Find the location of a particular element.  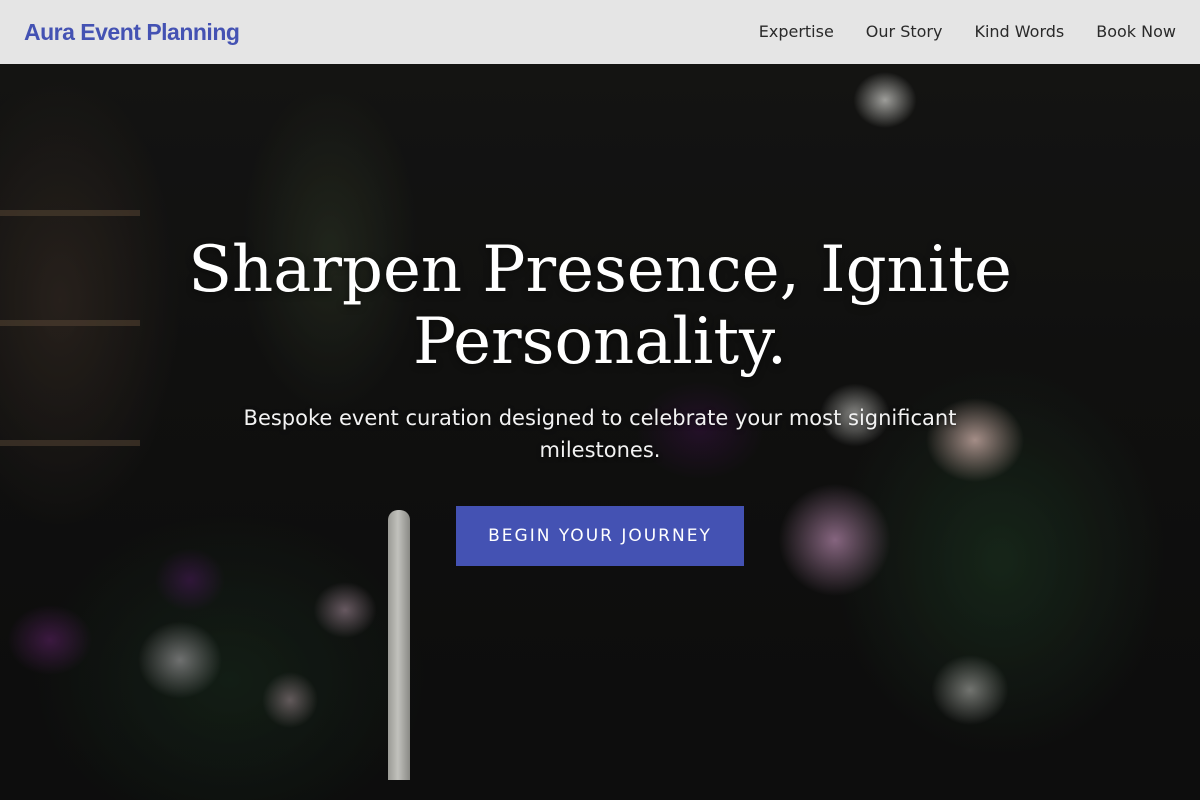

begin-journey-button: BEGIN YOUR JOURNEY is located at coordinates (600, 536).